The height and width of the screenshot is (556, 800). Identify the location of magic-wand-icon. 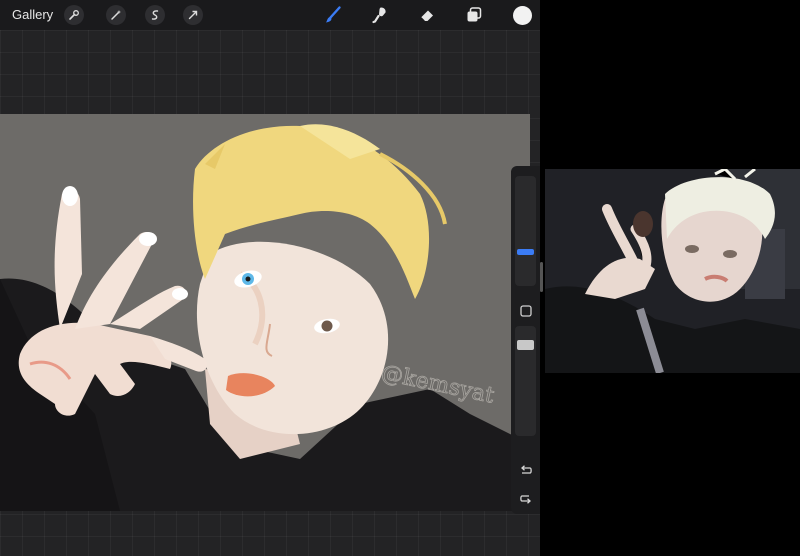
(116, 15).